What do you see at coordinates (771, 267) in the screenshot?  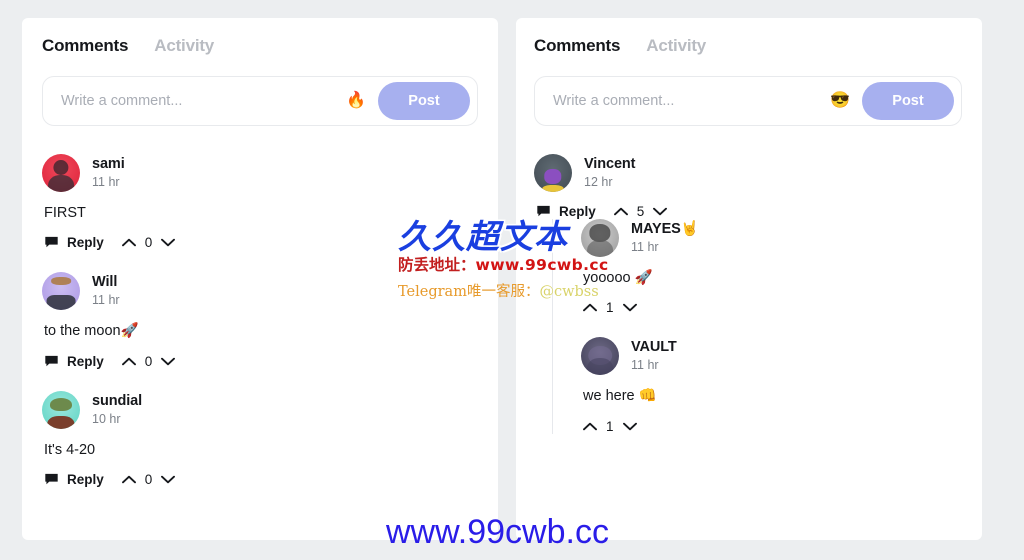 I see `reply-item: MAYES🤘 11 hr yooooo 🚀 1` at bounding box center [771, 267].